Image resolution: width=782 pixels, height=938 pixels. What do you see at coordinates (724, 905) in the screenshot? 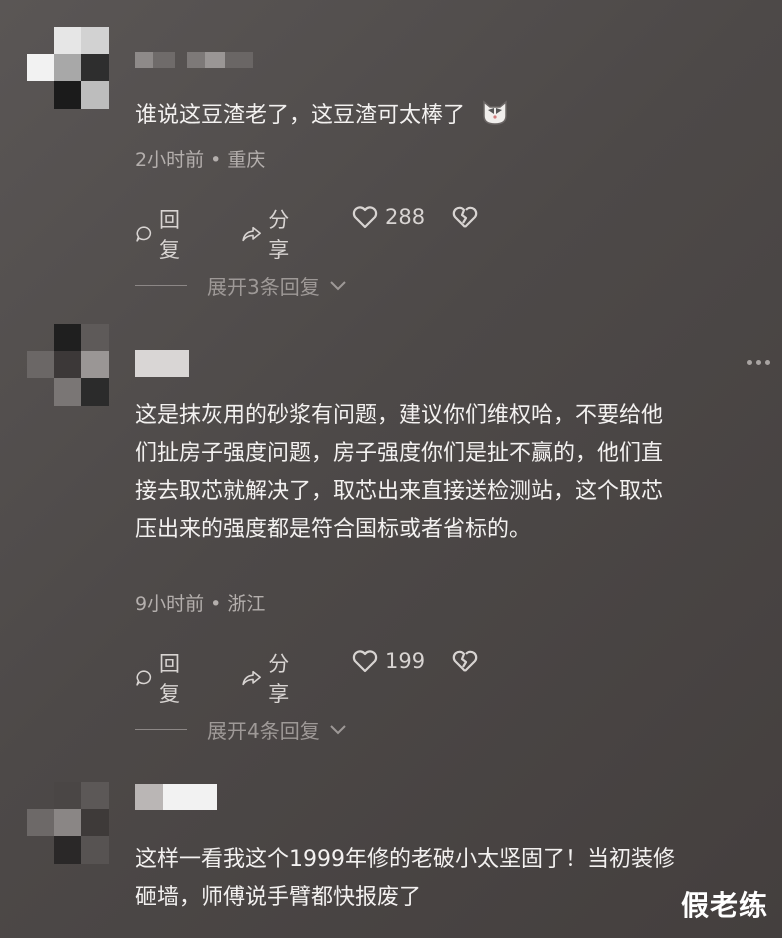
I see `watermark: 假老练` at bounding box center [724, 905].